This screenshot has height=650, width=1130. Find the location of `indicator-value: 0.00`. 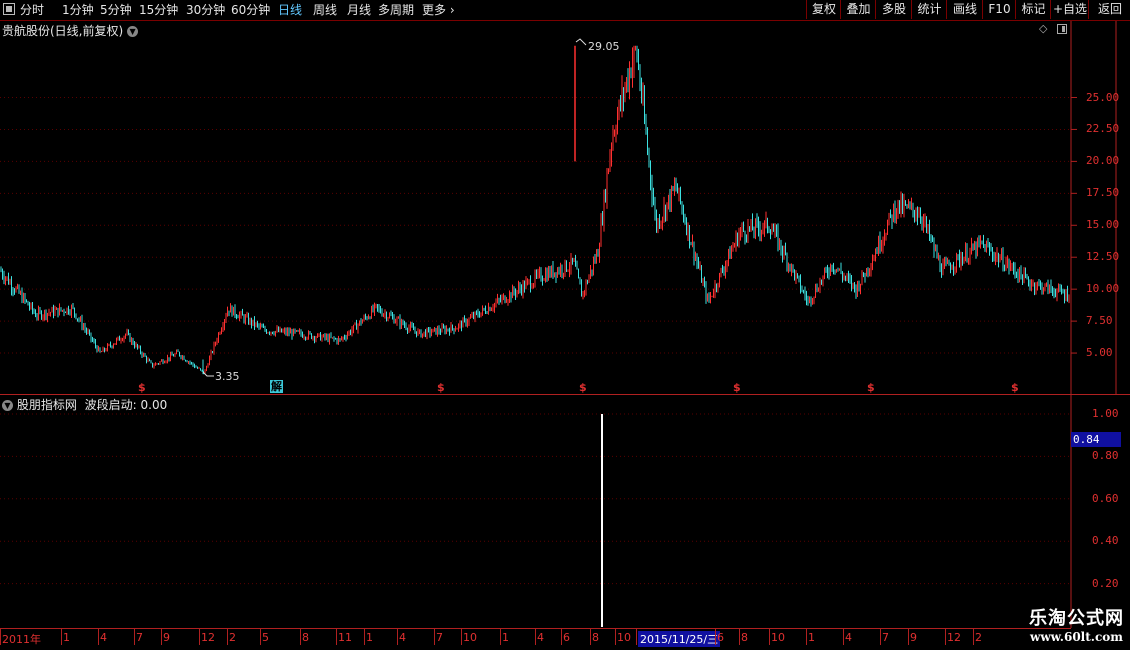

indicator-value: 0.00 is located at coordinates (154, 405).